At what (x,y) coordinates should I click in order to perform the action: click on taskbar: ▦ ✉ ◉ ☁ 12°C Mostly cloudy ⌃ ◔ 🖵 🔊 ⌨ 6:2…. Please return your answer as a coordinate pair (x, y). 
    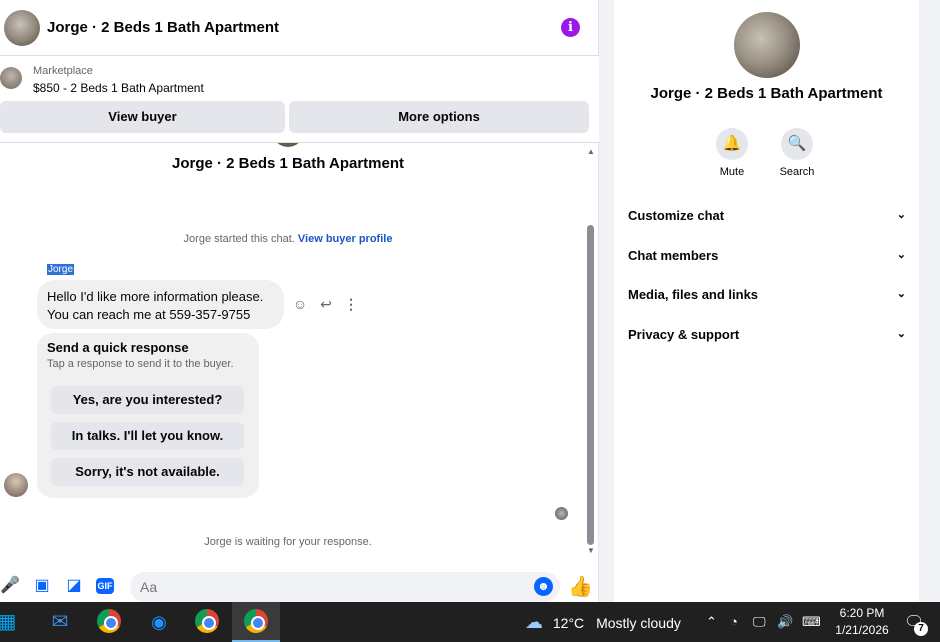
    Looking at the image, I should click on (470, 622).